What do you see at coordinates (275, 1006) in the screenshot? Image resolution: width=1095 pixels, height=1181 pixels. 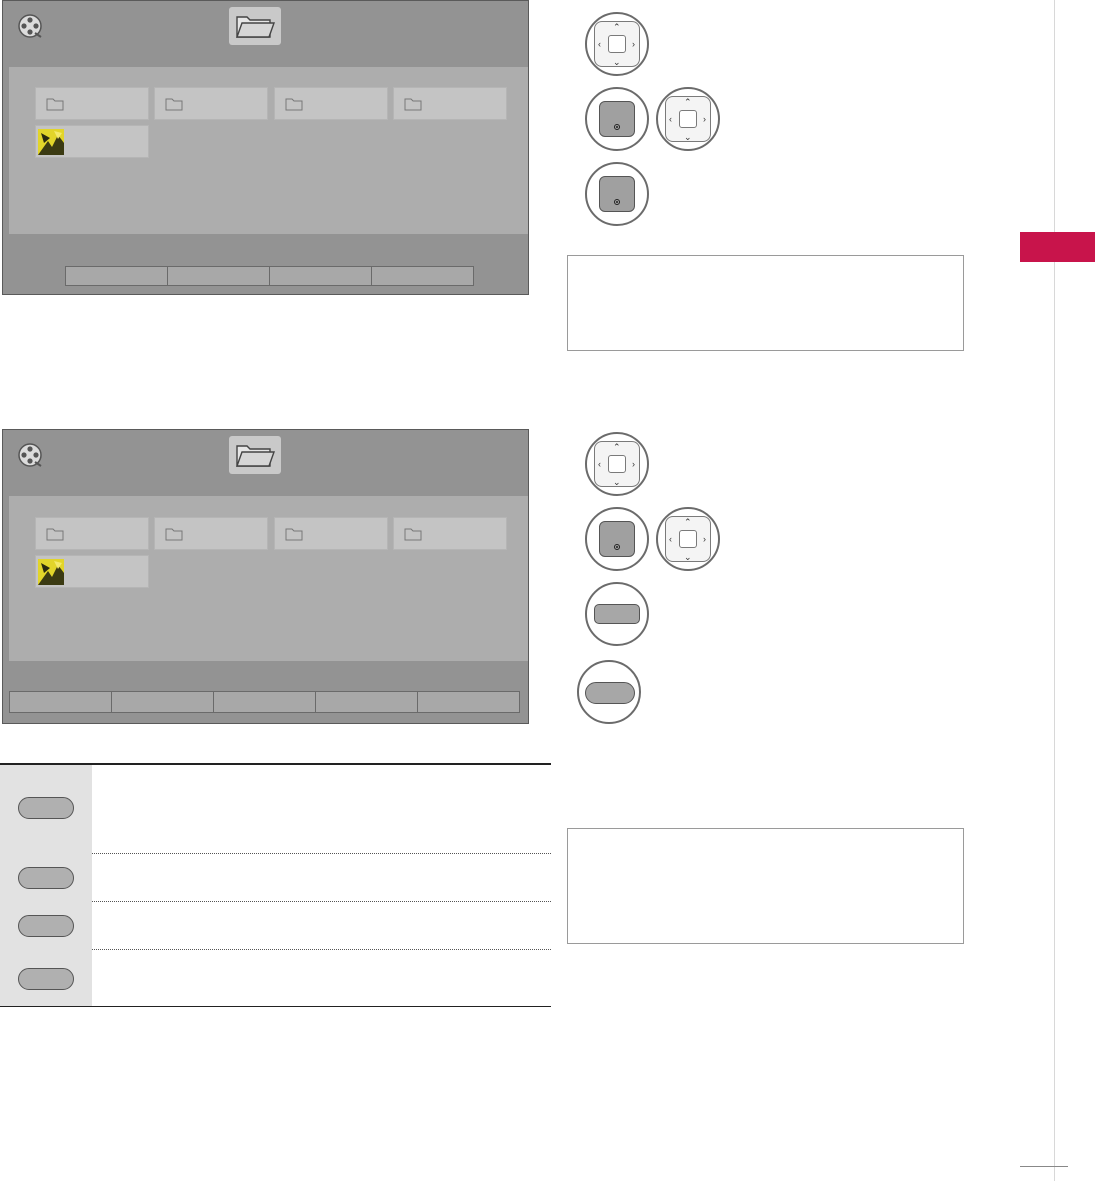 I see `table-bottom-rule` at bounding box center [275, 1006].